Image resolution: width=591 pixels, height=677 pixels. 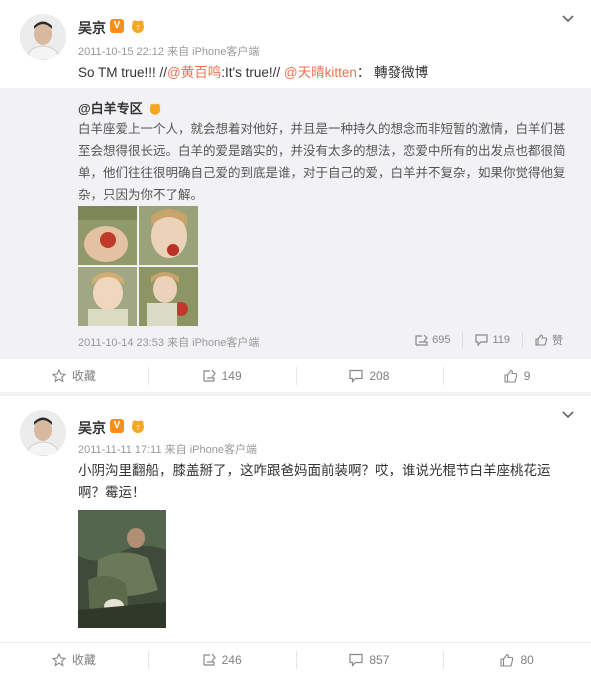 What do you see at coordinates (527, 659) in the screenshot?
I see `like-count: 80` at bounding box center [527, 659].